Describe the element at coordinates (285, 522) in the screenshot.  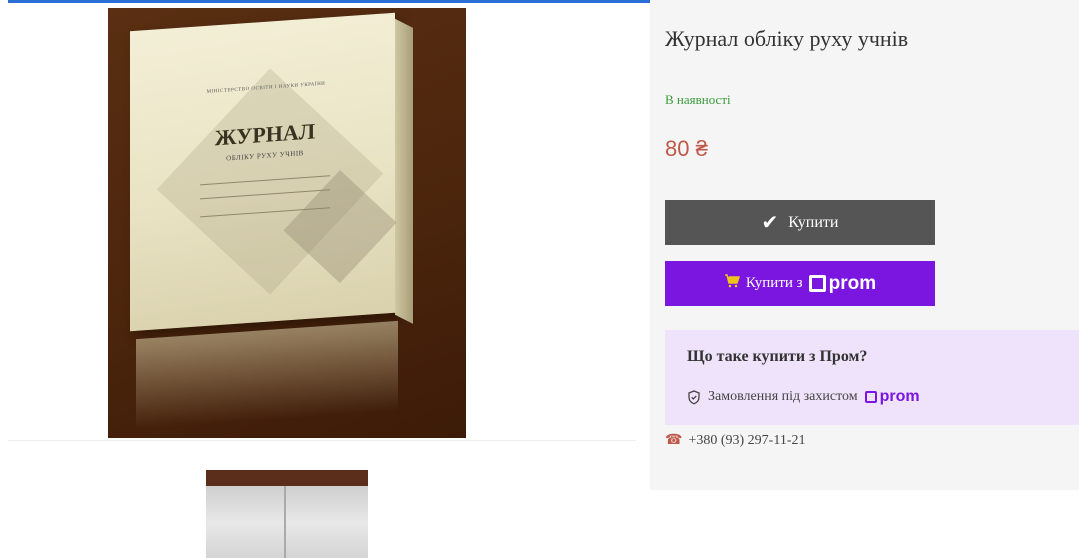
I see `thumbnail-fold` at that location.